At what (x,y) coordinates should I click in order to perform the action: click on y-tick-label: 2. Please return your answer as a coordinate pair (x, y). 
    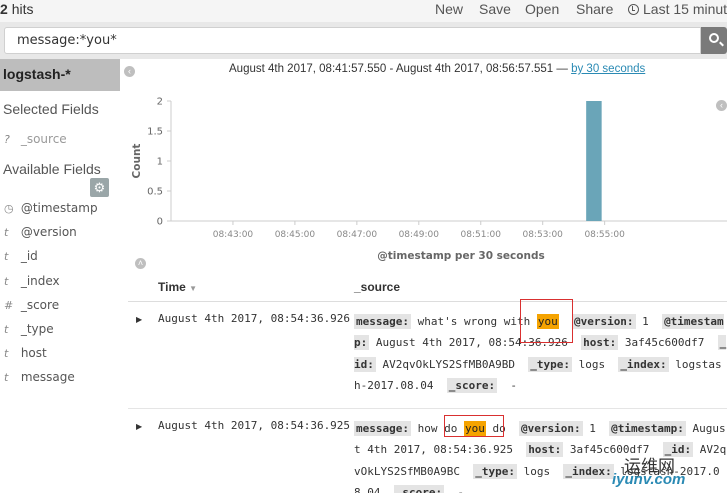
    Looking at the image, I should click on (160, 102).